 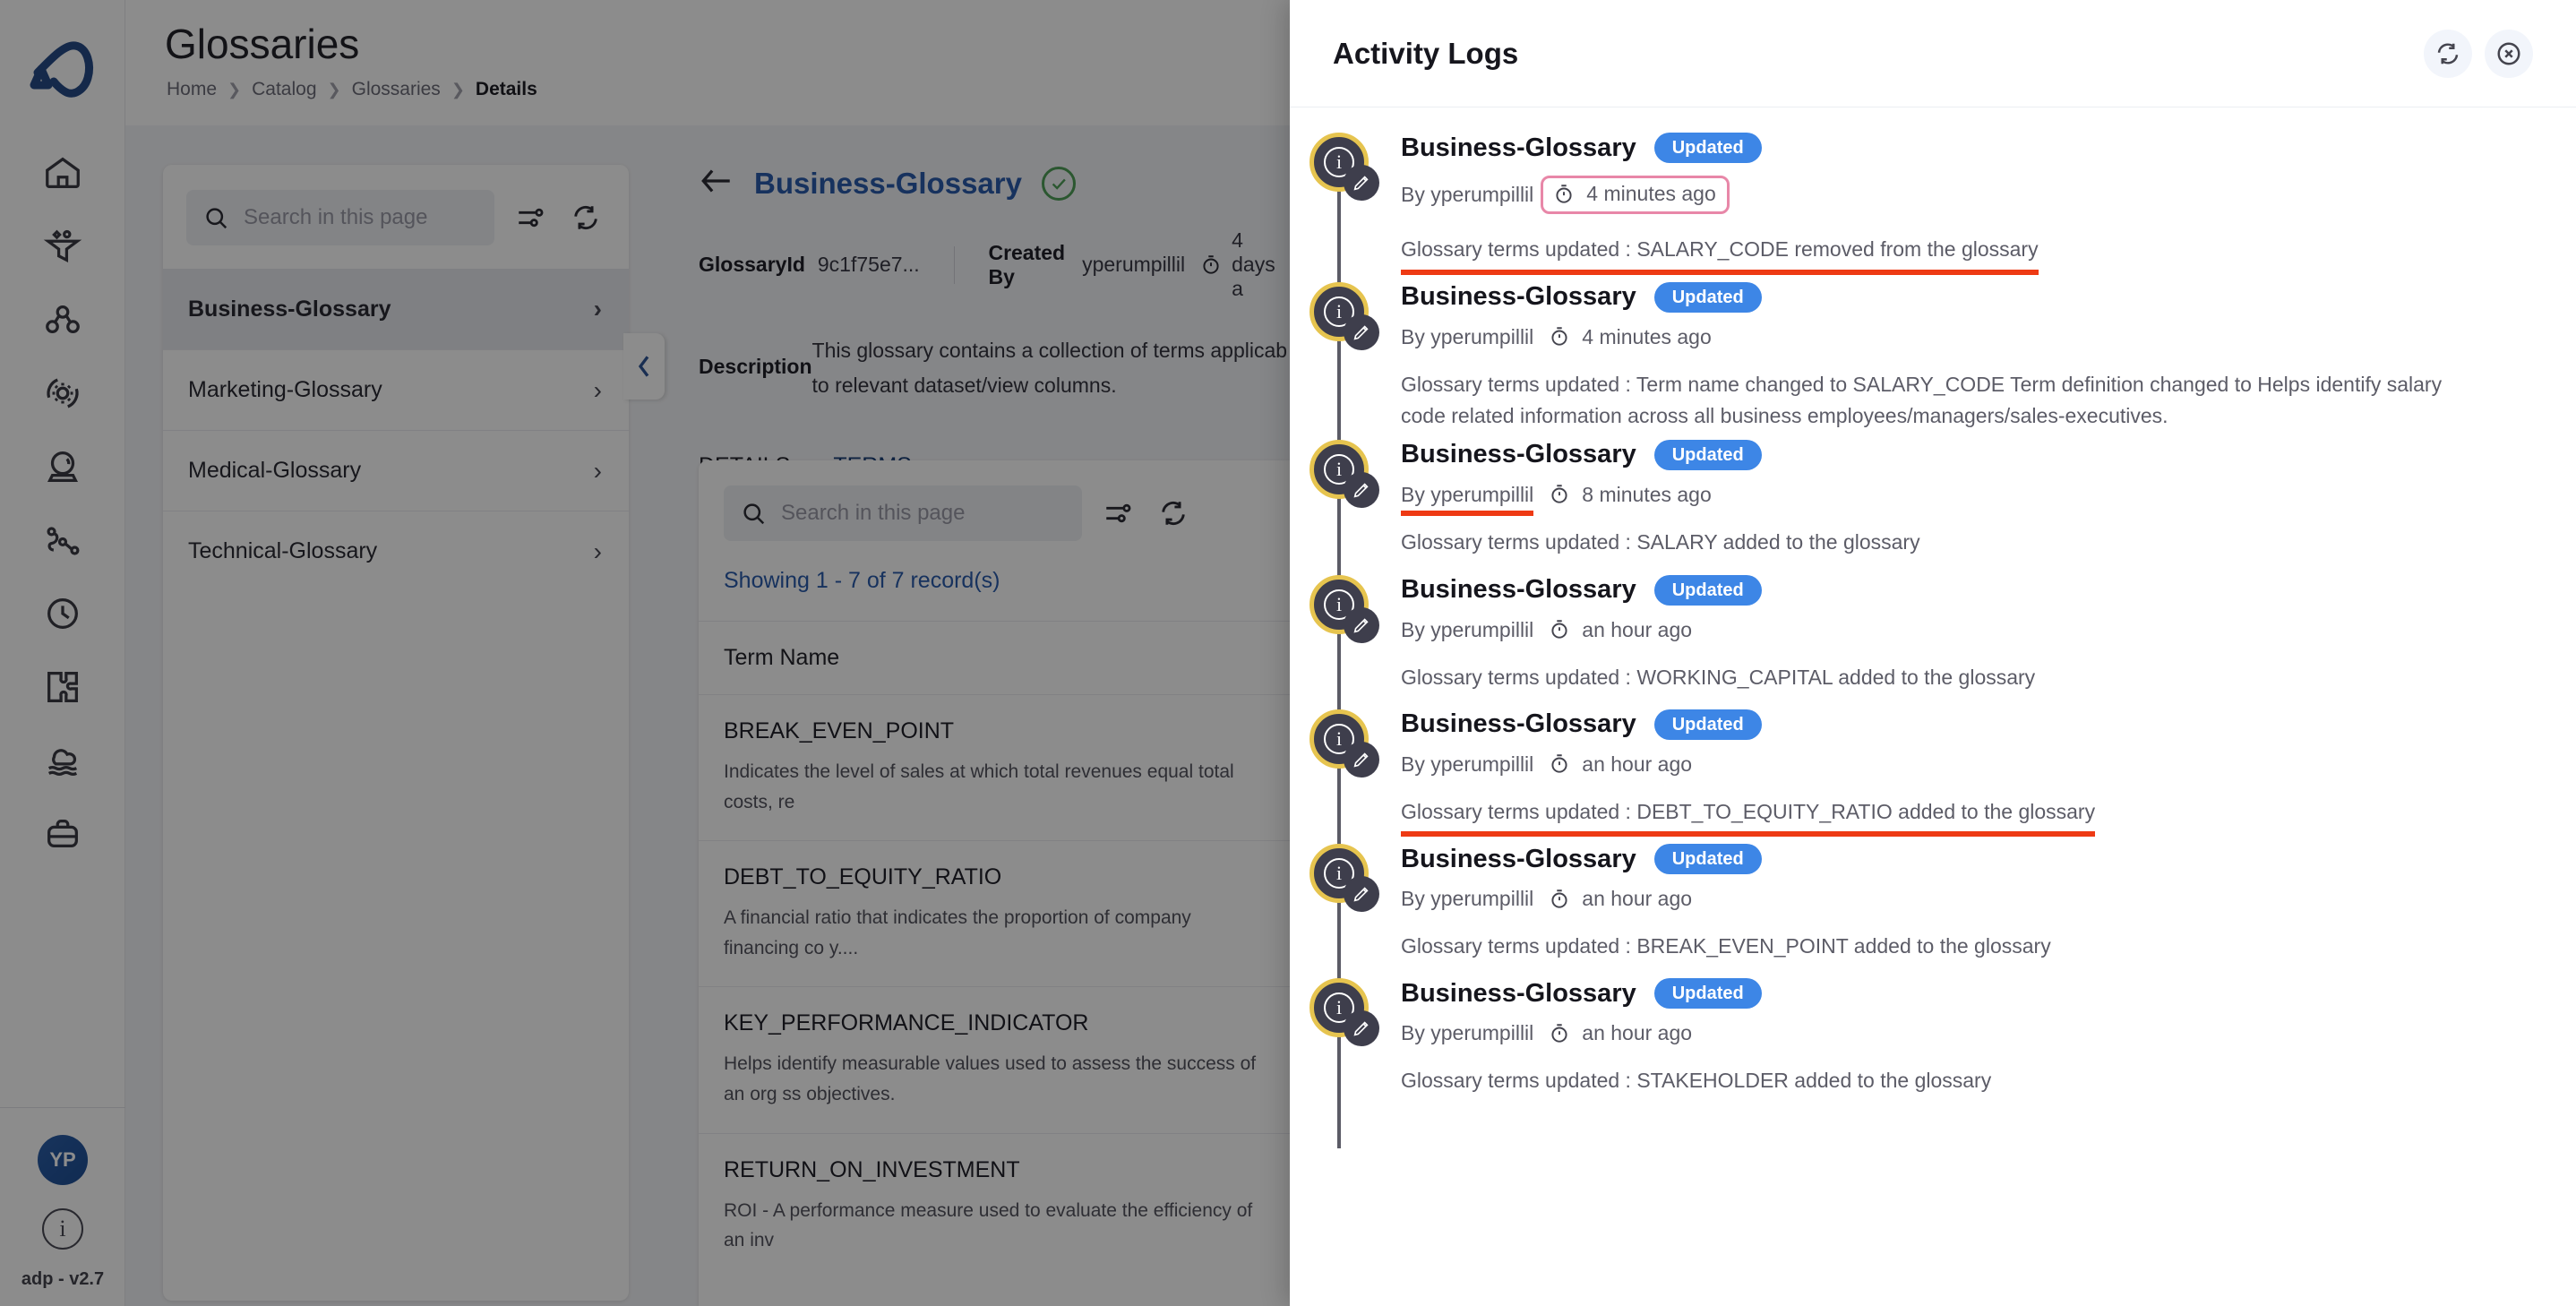 What do you see at coordinates (62, 1229) in the screenshot?
I see `info-icon: i` at bounding box center [62, 1229].